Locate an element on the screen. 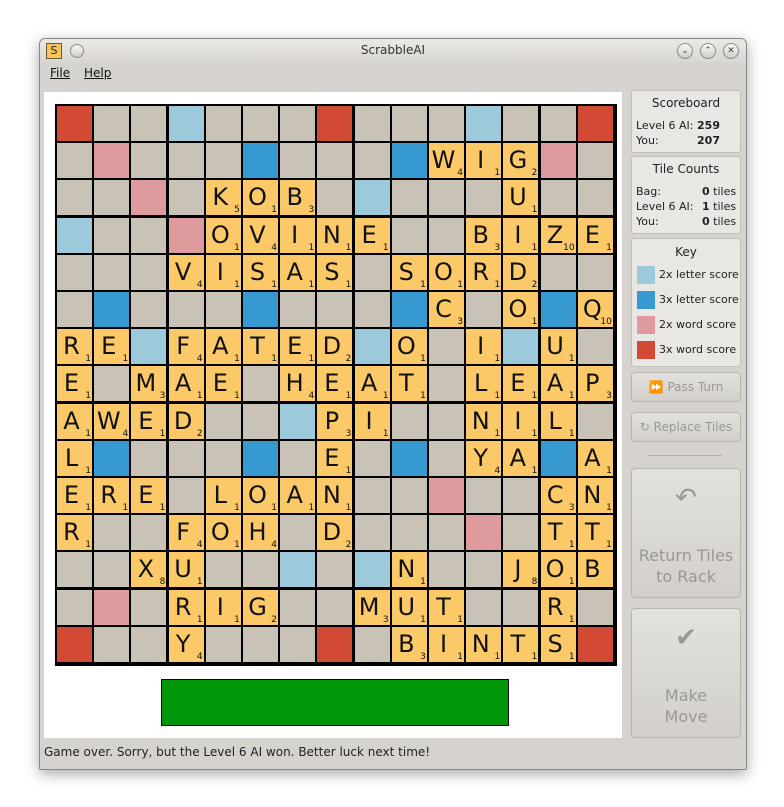 Image resolution: width=784 pixels, height=807 pixels. board-tile: J8 is located at coordinates (521, 570).